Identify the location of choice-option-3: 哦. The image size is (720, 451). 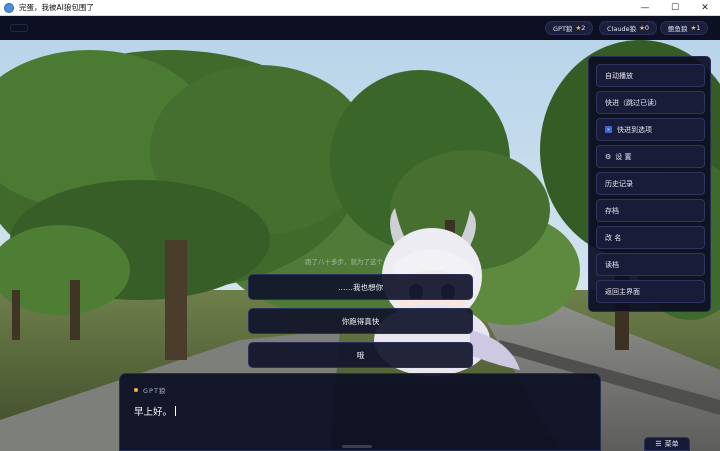
(360, 355).